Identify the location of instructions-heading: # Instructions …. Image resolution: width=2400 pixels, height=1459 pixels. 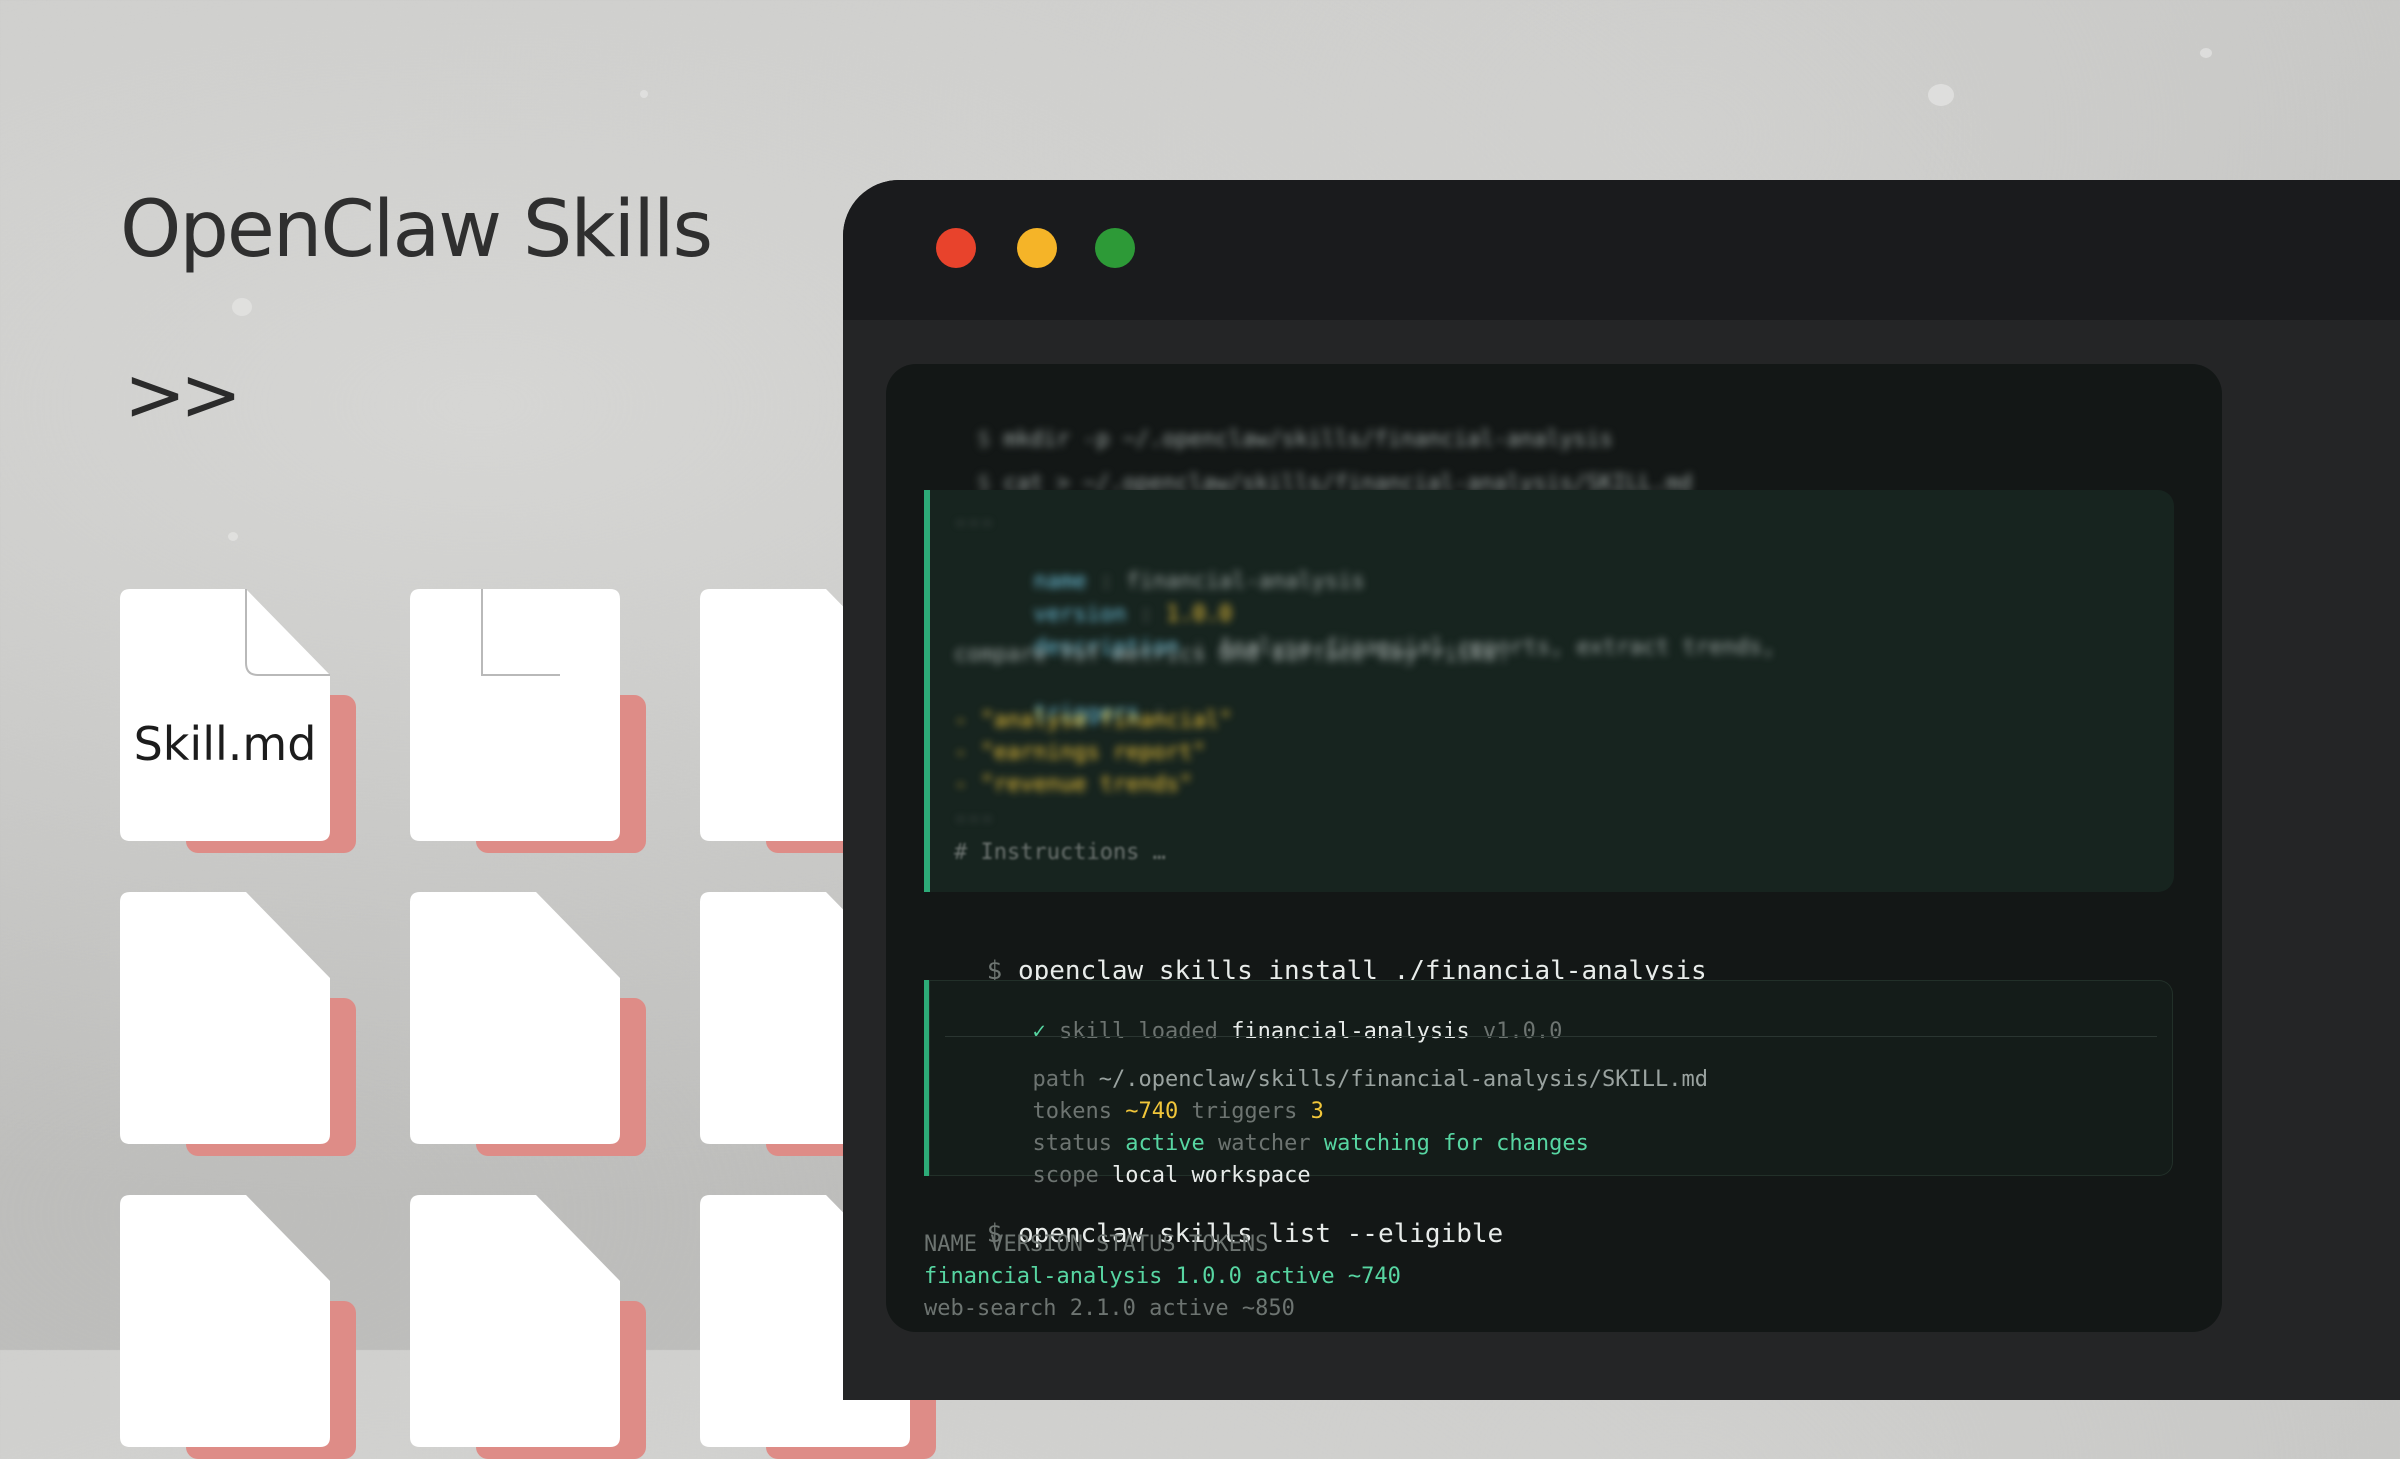
(1060, 852).